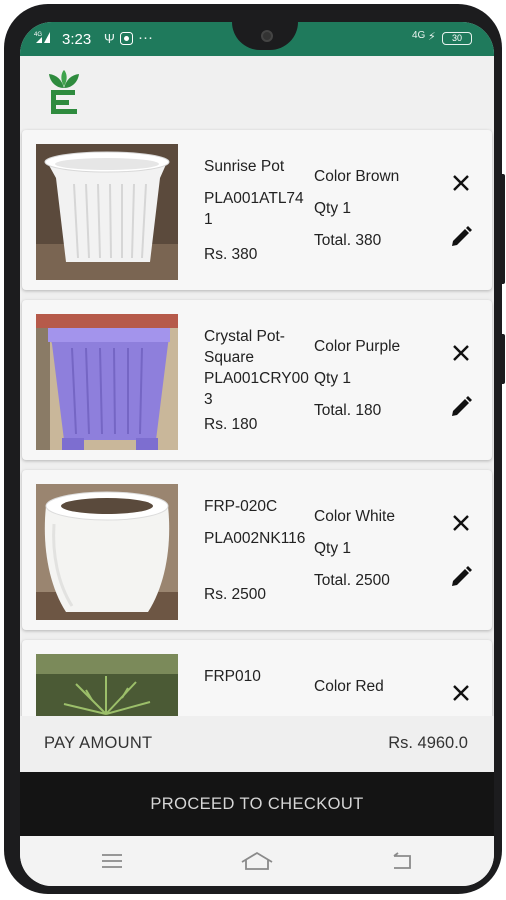 The image size is (506, 900). Describe the element at coordinates (232, 676) in the screenshot. I see `product-name: FRP010` at that location.